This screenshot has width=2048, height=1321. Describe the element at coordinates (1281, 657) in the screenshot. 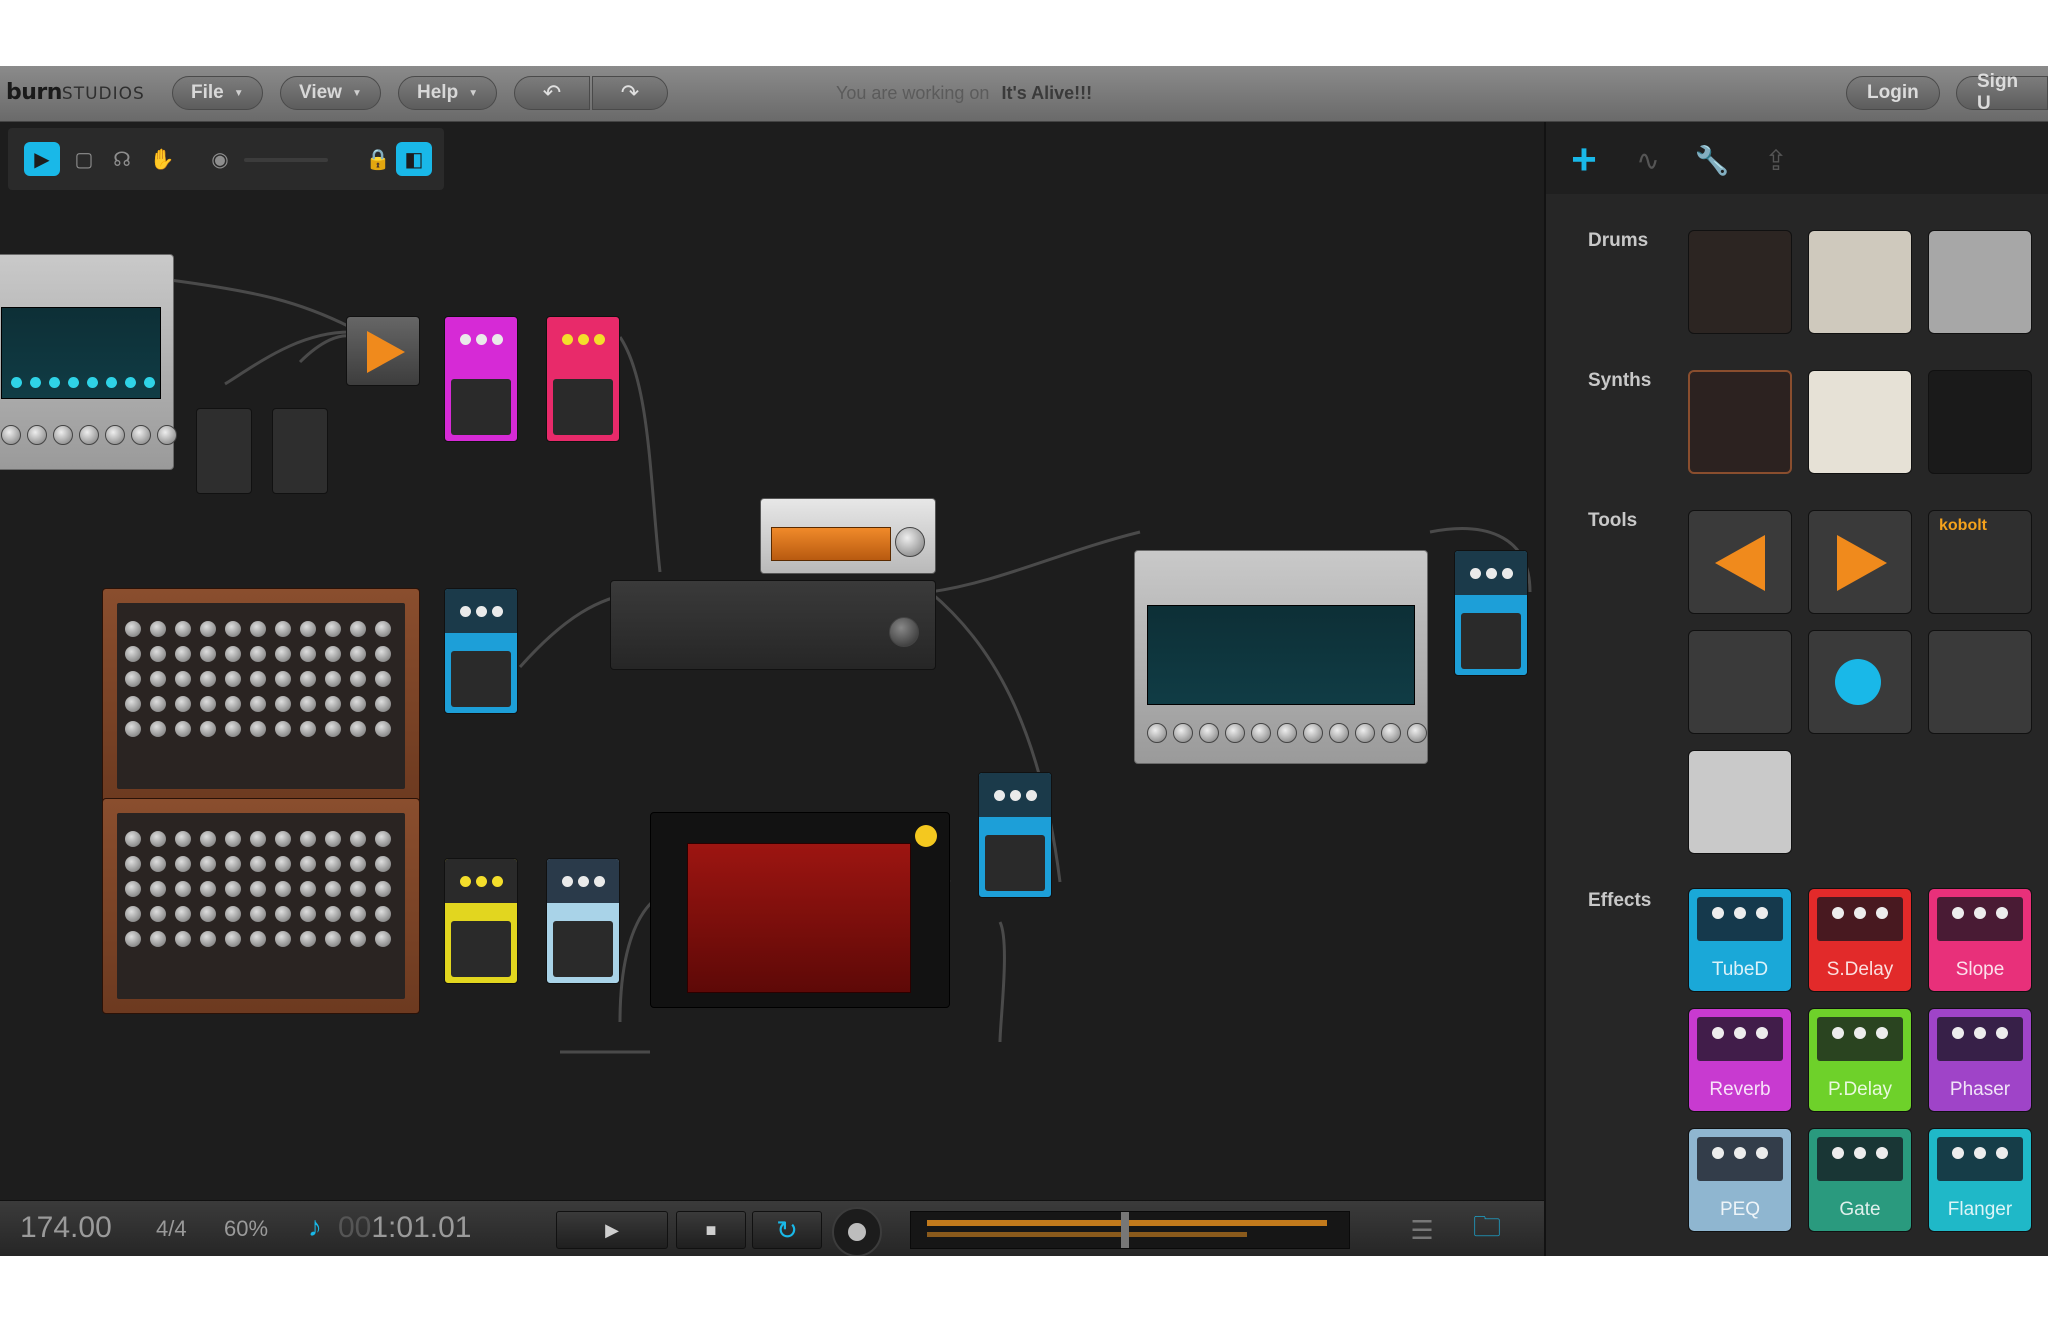

I see `device-synth-right` at that location.